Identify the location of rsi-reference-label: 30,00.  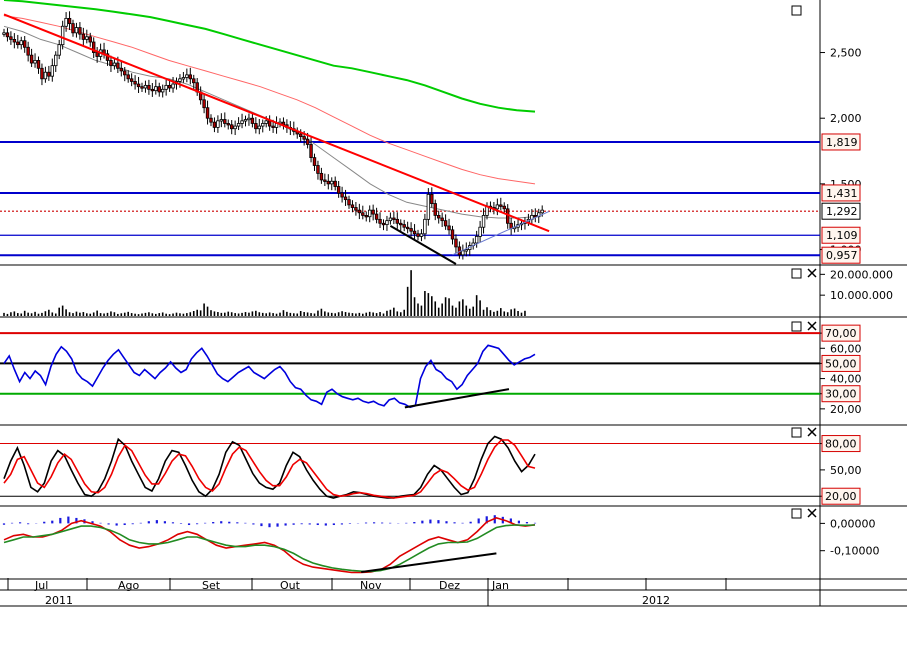
(841, 394).